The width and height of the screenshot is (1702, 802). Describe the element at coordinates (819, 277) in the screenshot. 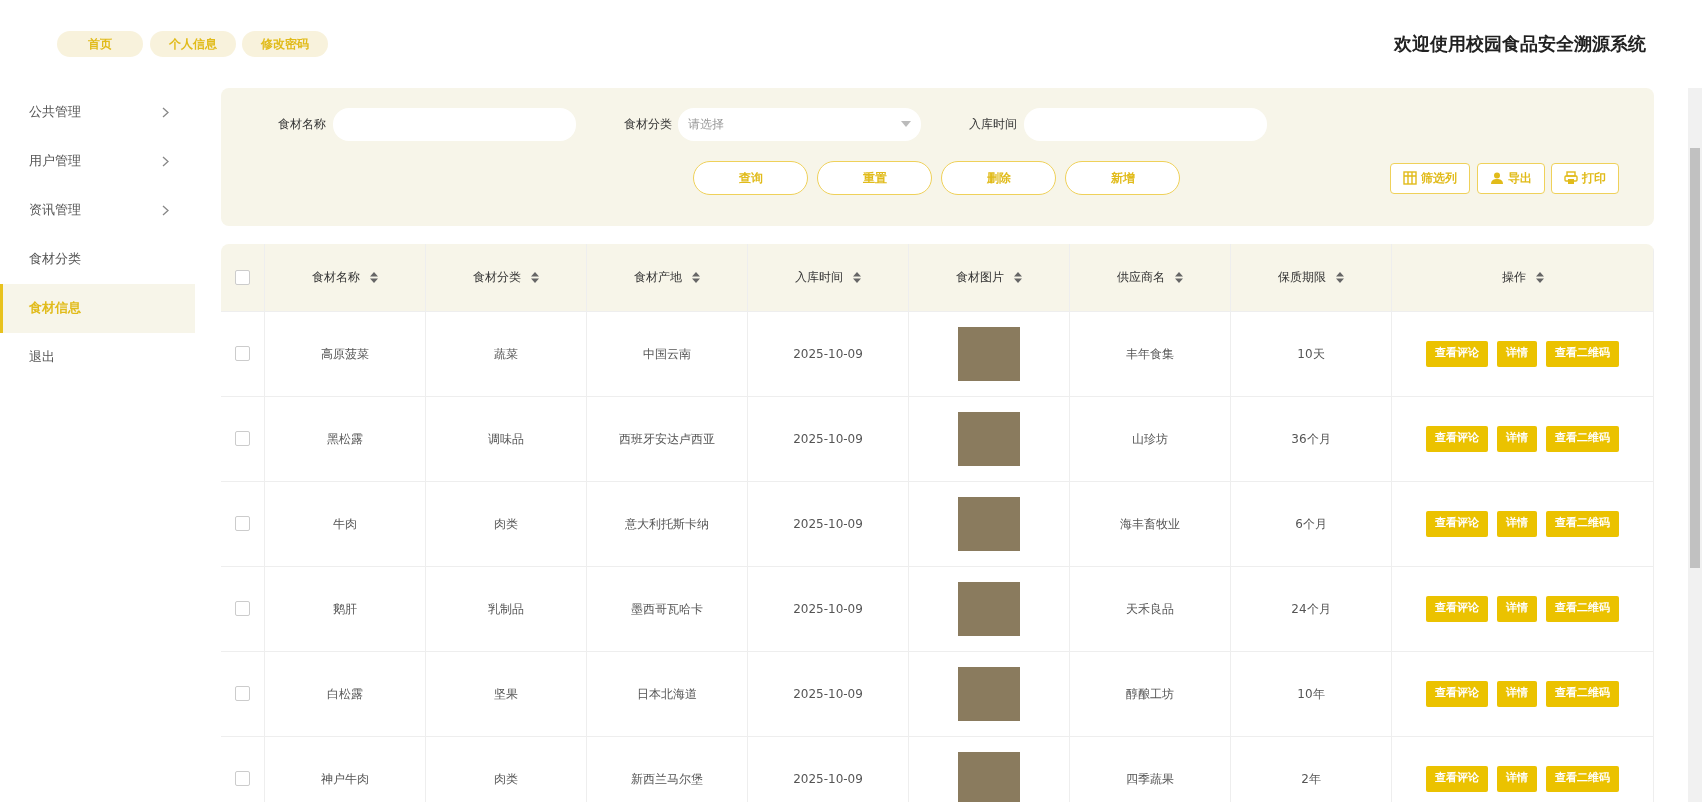

I see `column-header: 入库时间` at that location.